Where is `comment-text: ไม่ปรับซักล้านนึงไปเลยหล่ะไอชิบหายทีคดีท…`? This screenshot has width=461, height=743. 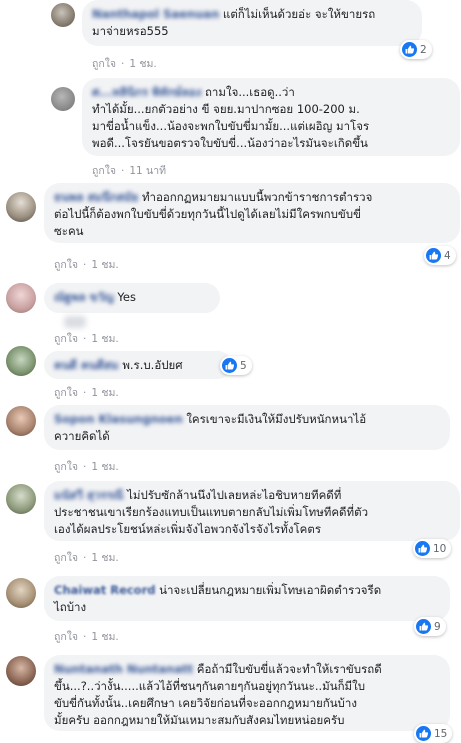
comment-text: ไม่ปรับซักล้านนึงไปเลยหล่ะไอชิบหายทีคดีท… is located at coordinates (234, 495).